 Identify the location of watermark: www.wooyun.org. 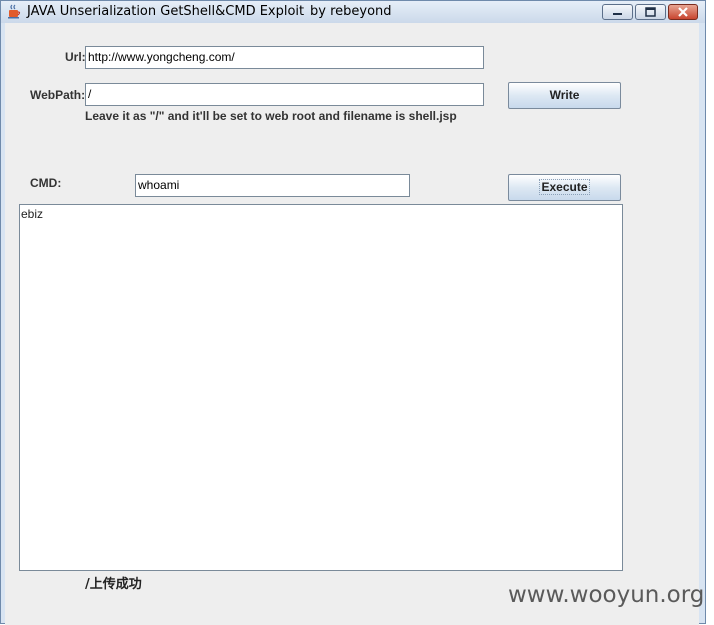
(606, 595).